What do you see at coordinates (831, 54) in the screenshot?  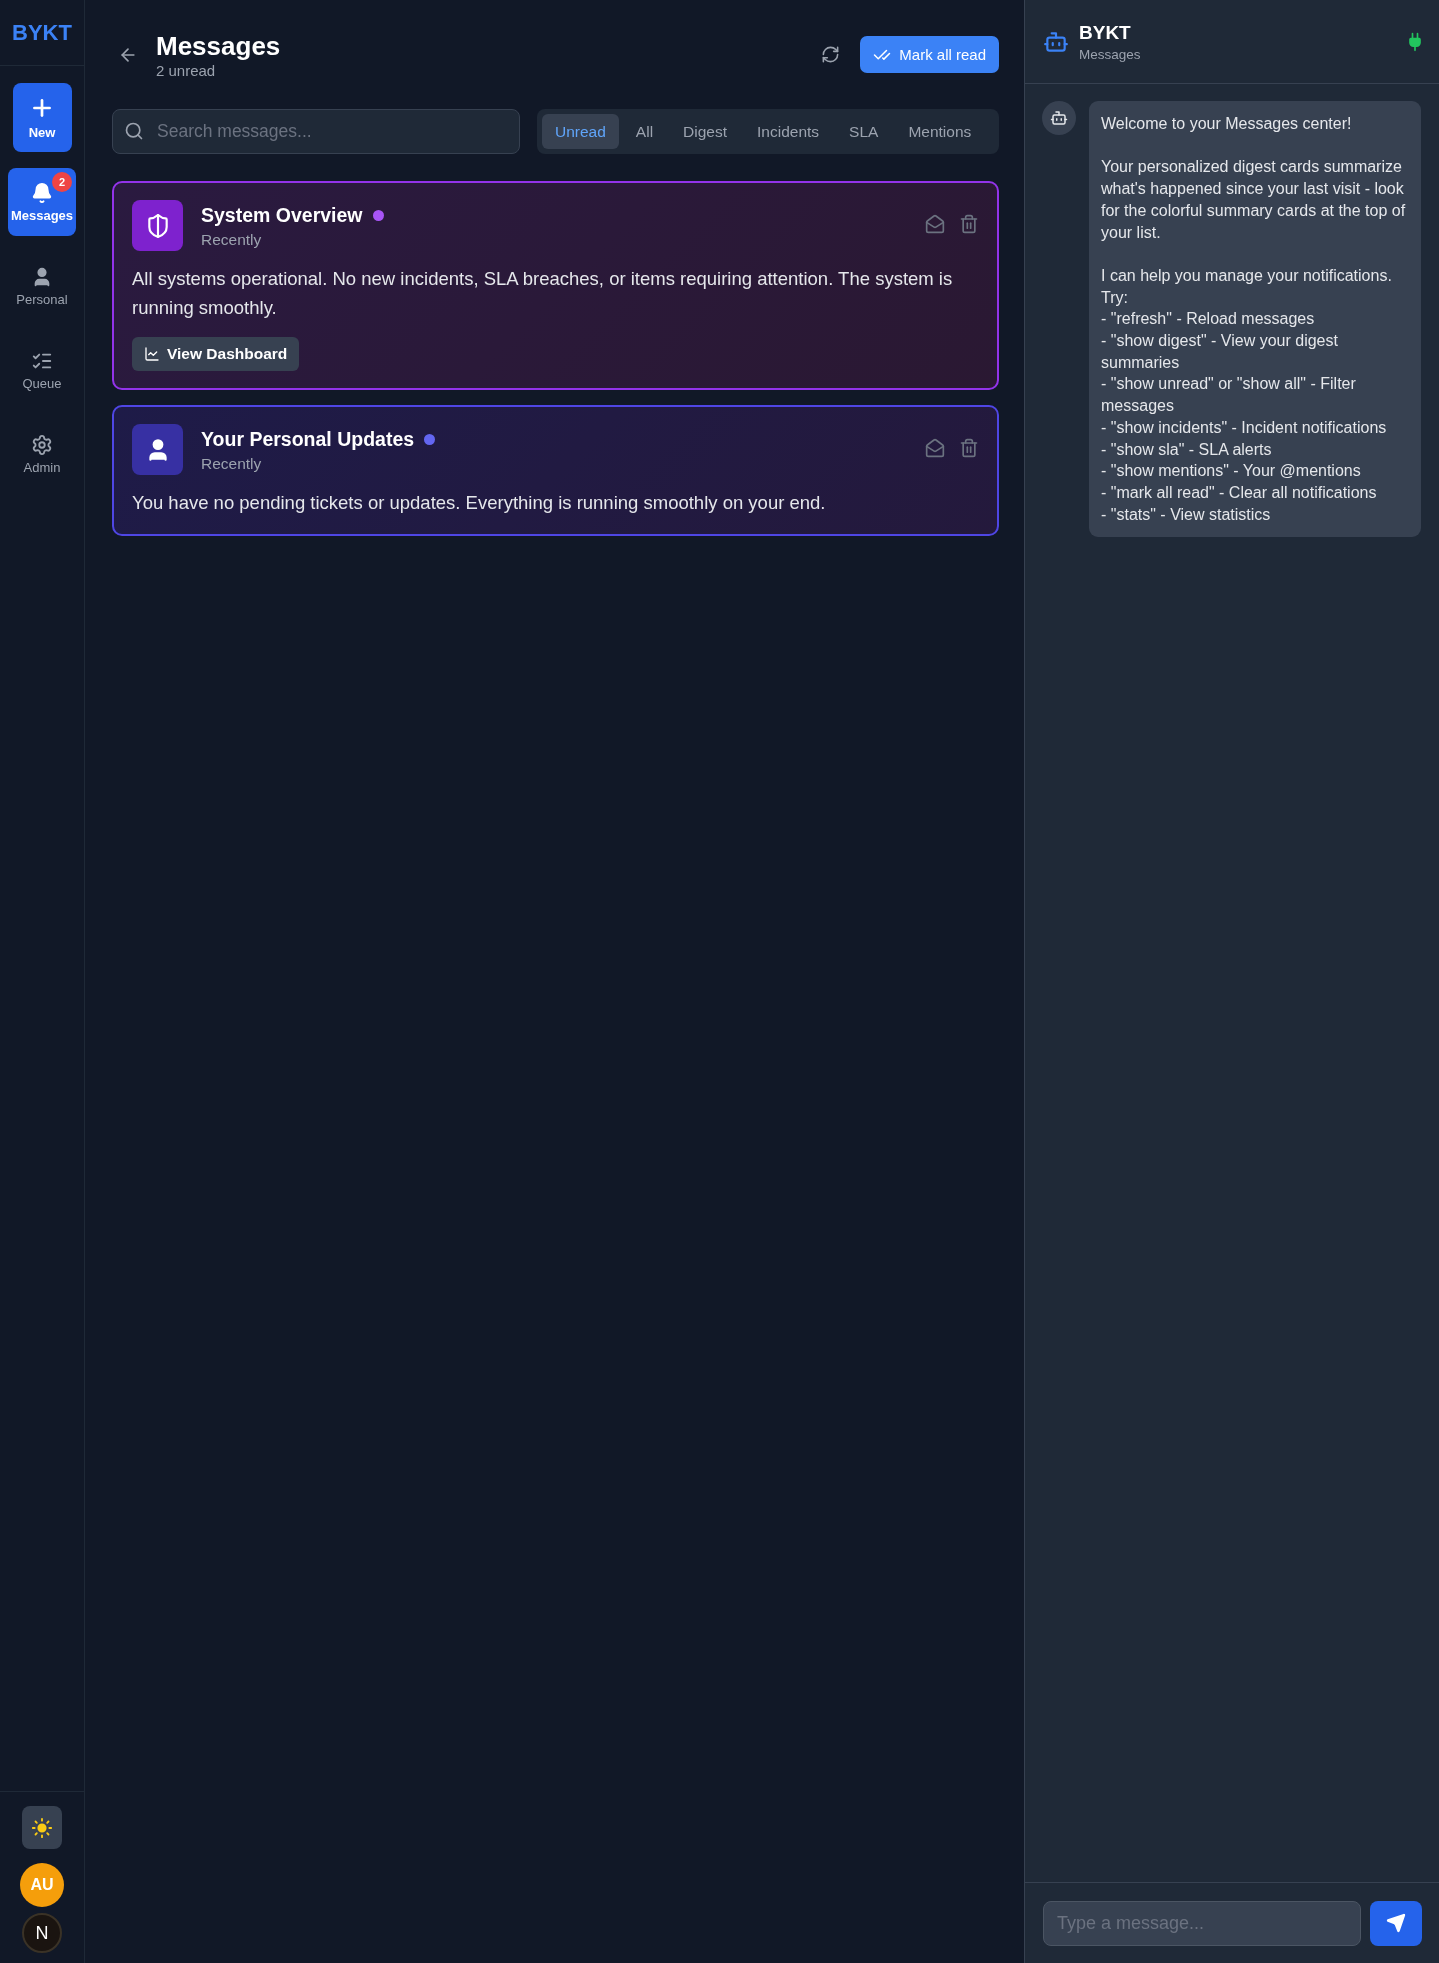 I see `refresh-icon` at bounding box center [831, 54].